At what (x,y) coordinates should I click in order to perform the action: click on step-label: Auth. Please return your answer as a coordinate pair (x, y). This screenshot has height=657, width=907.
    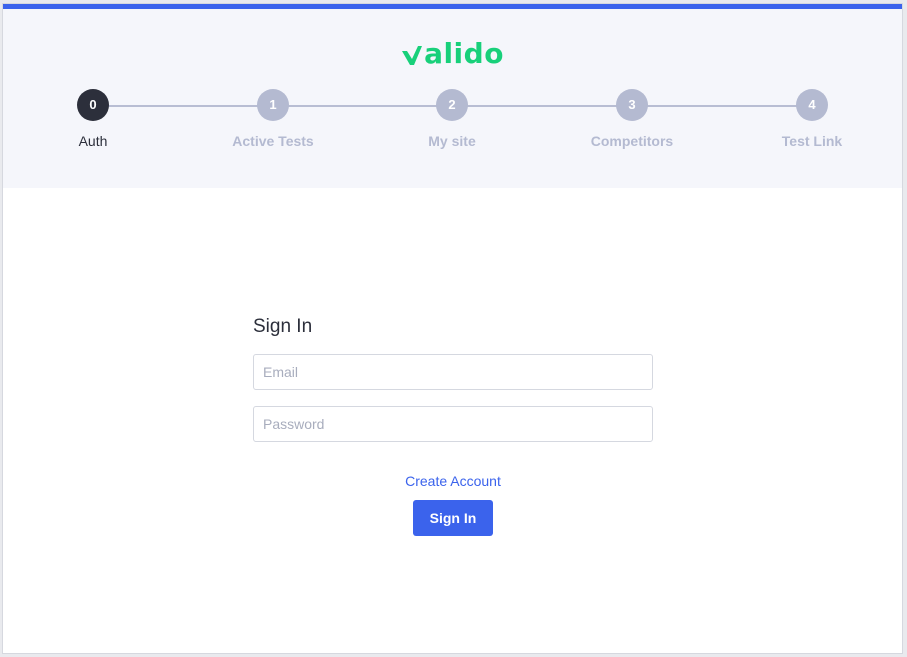
    Looking at the image, I should click on (93, 141).